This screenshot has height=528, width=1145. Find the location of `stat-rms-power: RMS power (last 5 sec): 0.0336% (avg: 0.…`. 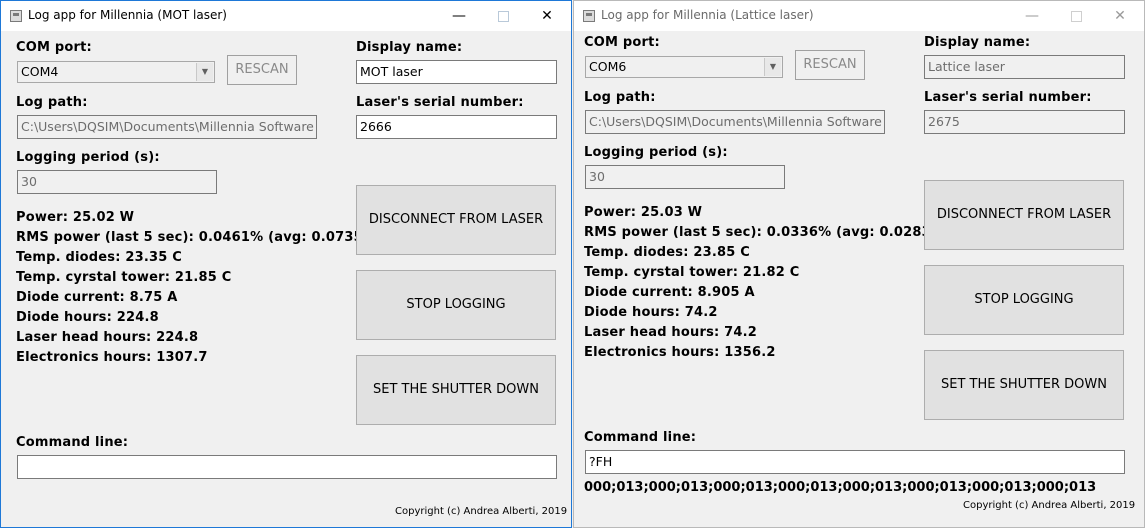

stat-rms-power: RMS power (last 5 sec): 0.0336% (avg: 0.… is located at coordinates (767, 232).